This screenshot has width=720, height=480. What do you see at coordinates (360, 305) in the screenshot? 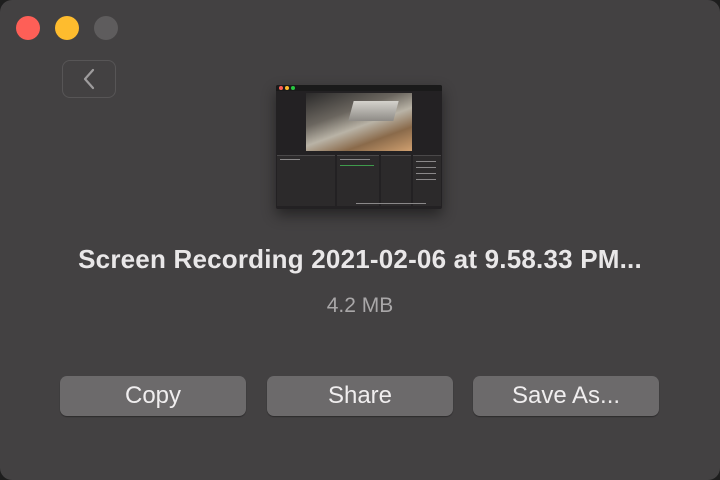
I see `file-size: 4.2 MB` at bounding box center [360, 305].